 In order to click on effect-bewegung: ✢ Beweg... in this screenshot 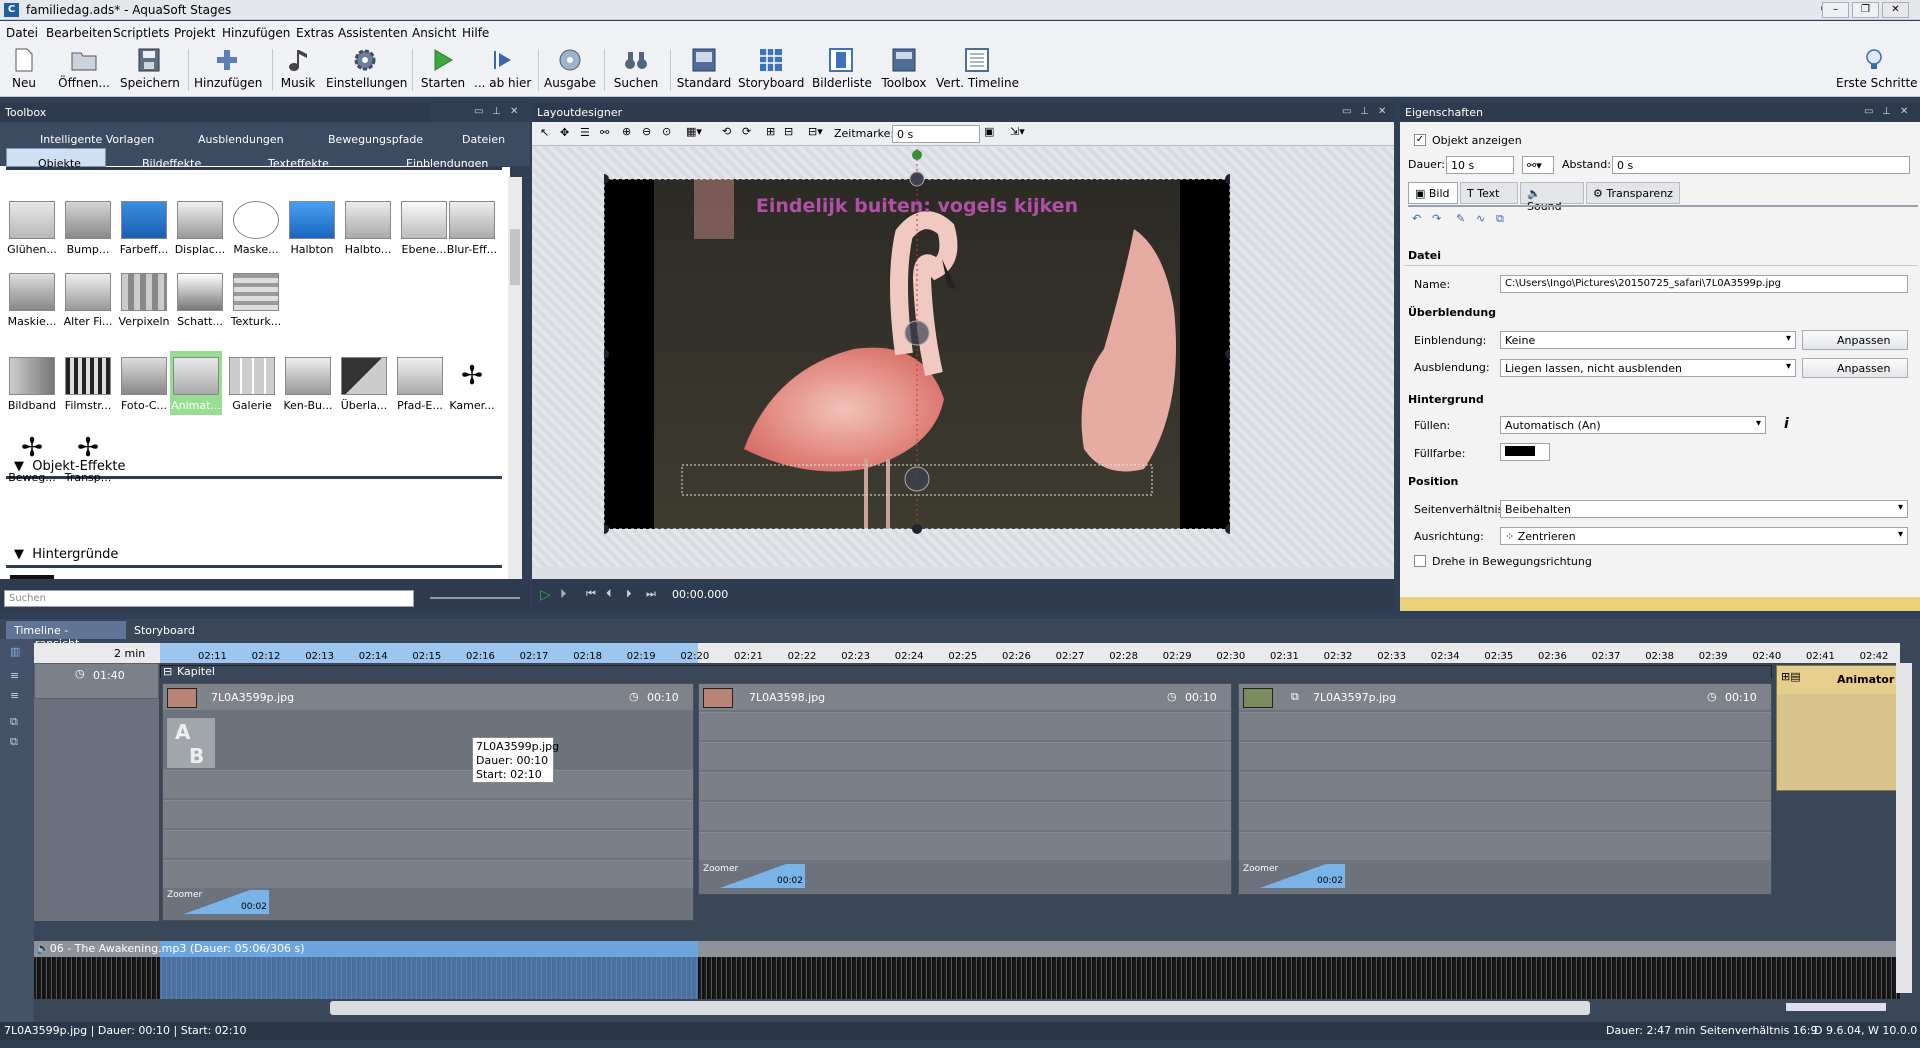, I will do `click(32, 456)`.